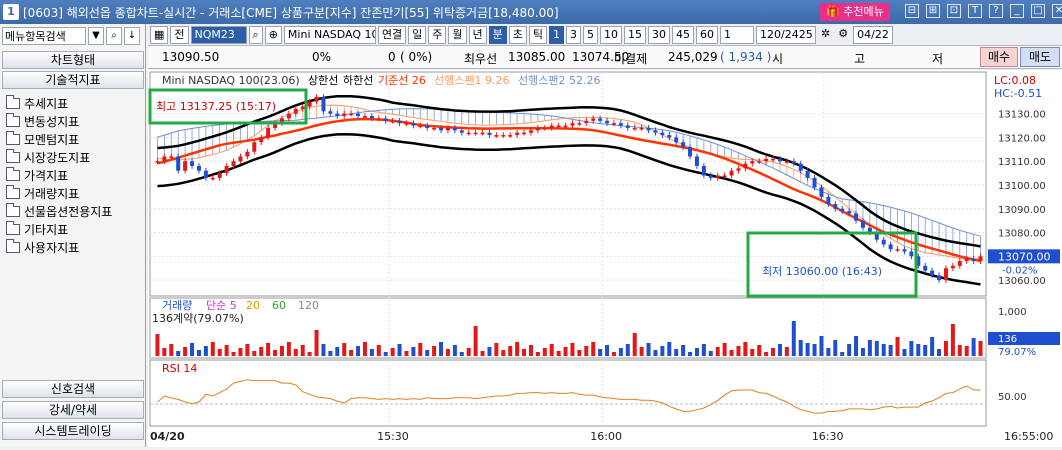 This screenshot has width=1062, height=450. I want to click on tile-icon: ⊞, so click(933, 11).